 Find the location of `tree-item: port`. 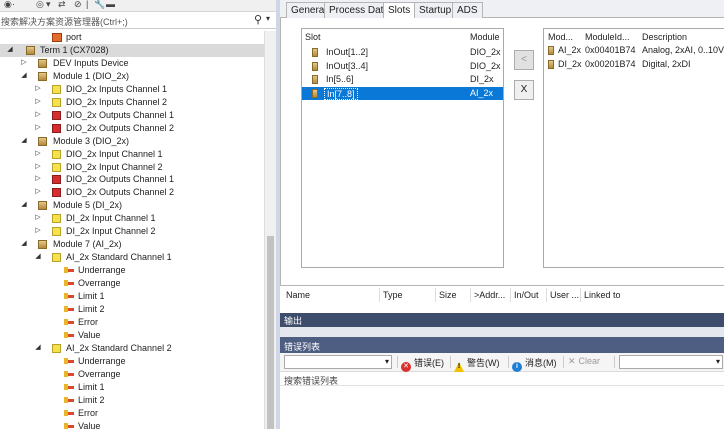

tree-item: port is located at coordinates (132, 37).